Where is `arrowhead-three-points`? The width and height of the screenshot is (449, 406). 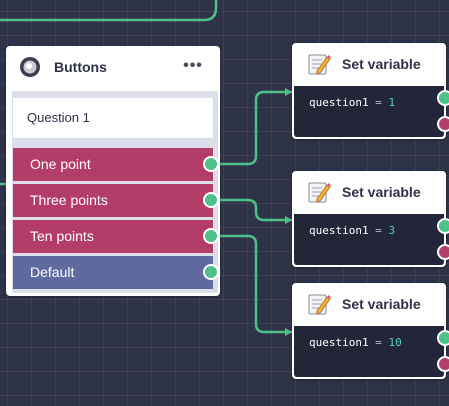
arrowhead-three-points is located at coordinates (288, 220).